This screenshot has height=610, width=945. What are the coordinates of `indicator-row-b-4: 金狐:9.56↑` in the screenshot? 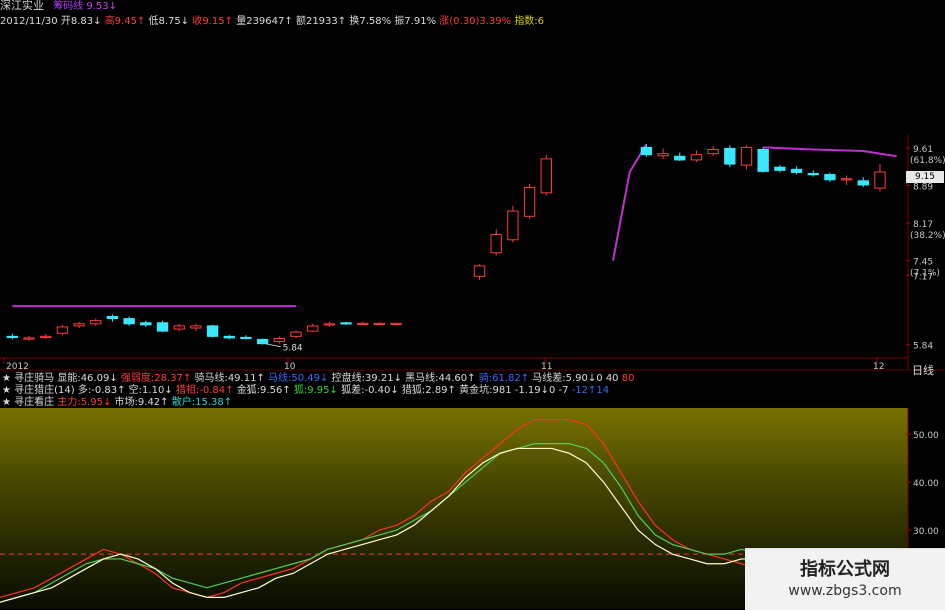 It's located at (265, 390).